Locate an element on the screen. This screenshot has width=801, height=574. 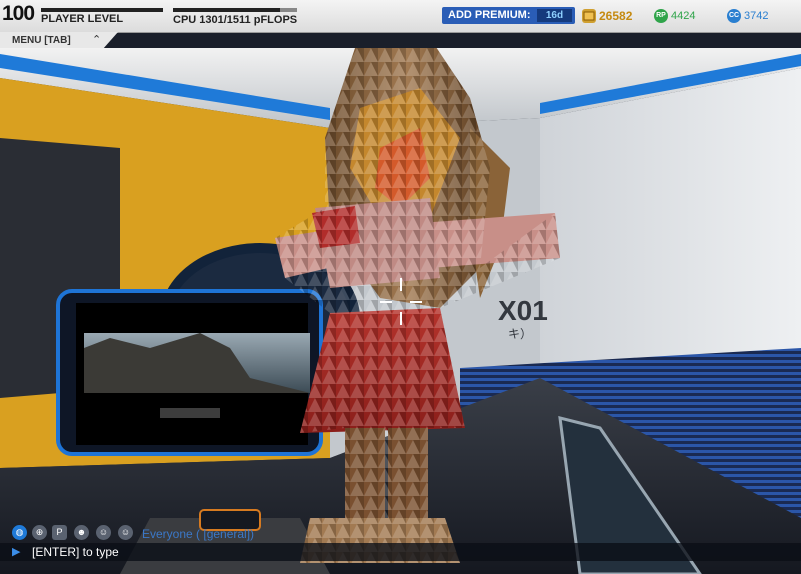
chat-channel-label: Everyone ( [general]) is located at coordinates (198, 534).